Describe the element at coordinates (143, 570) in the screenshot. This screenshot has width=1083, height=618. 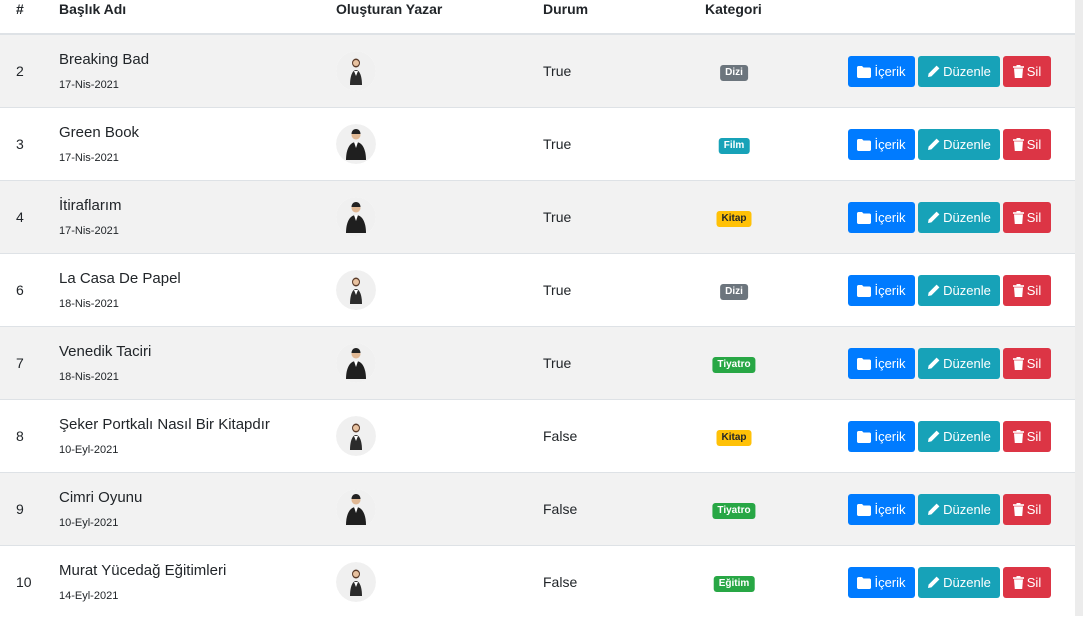
I see `article-title: Murat Yücedağ Eğitimleri` at that location.